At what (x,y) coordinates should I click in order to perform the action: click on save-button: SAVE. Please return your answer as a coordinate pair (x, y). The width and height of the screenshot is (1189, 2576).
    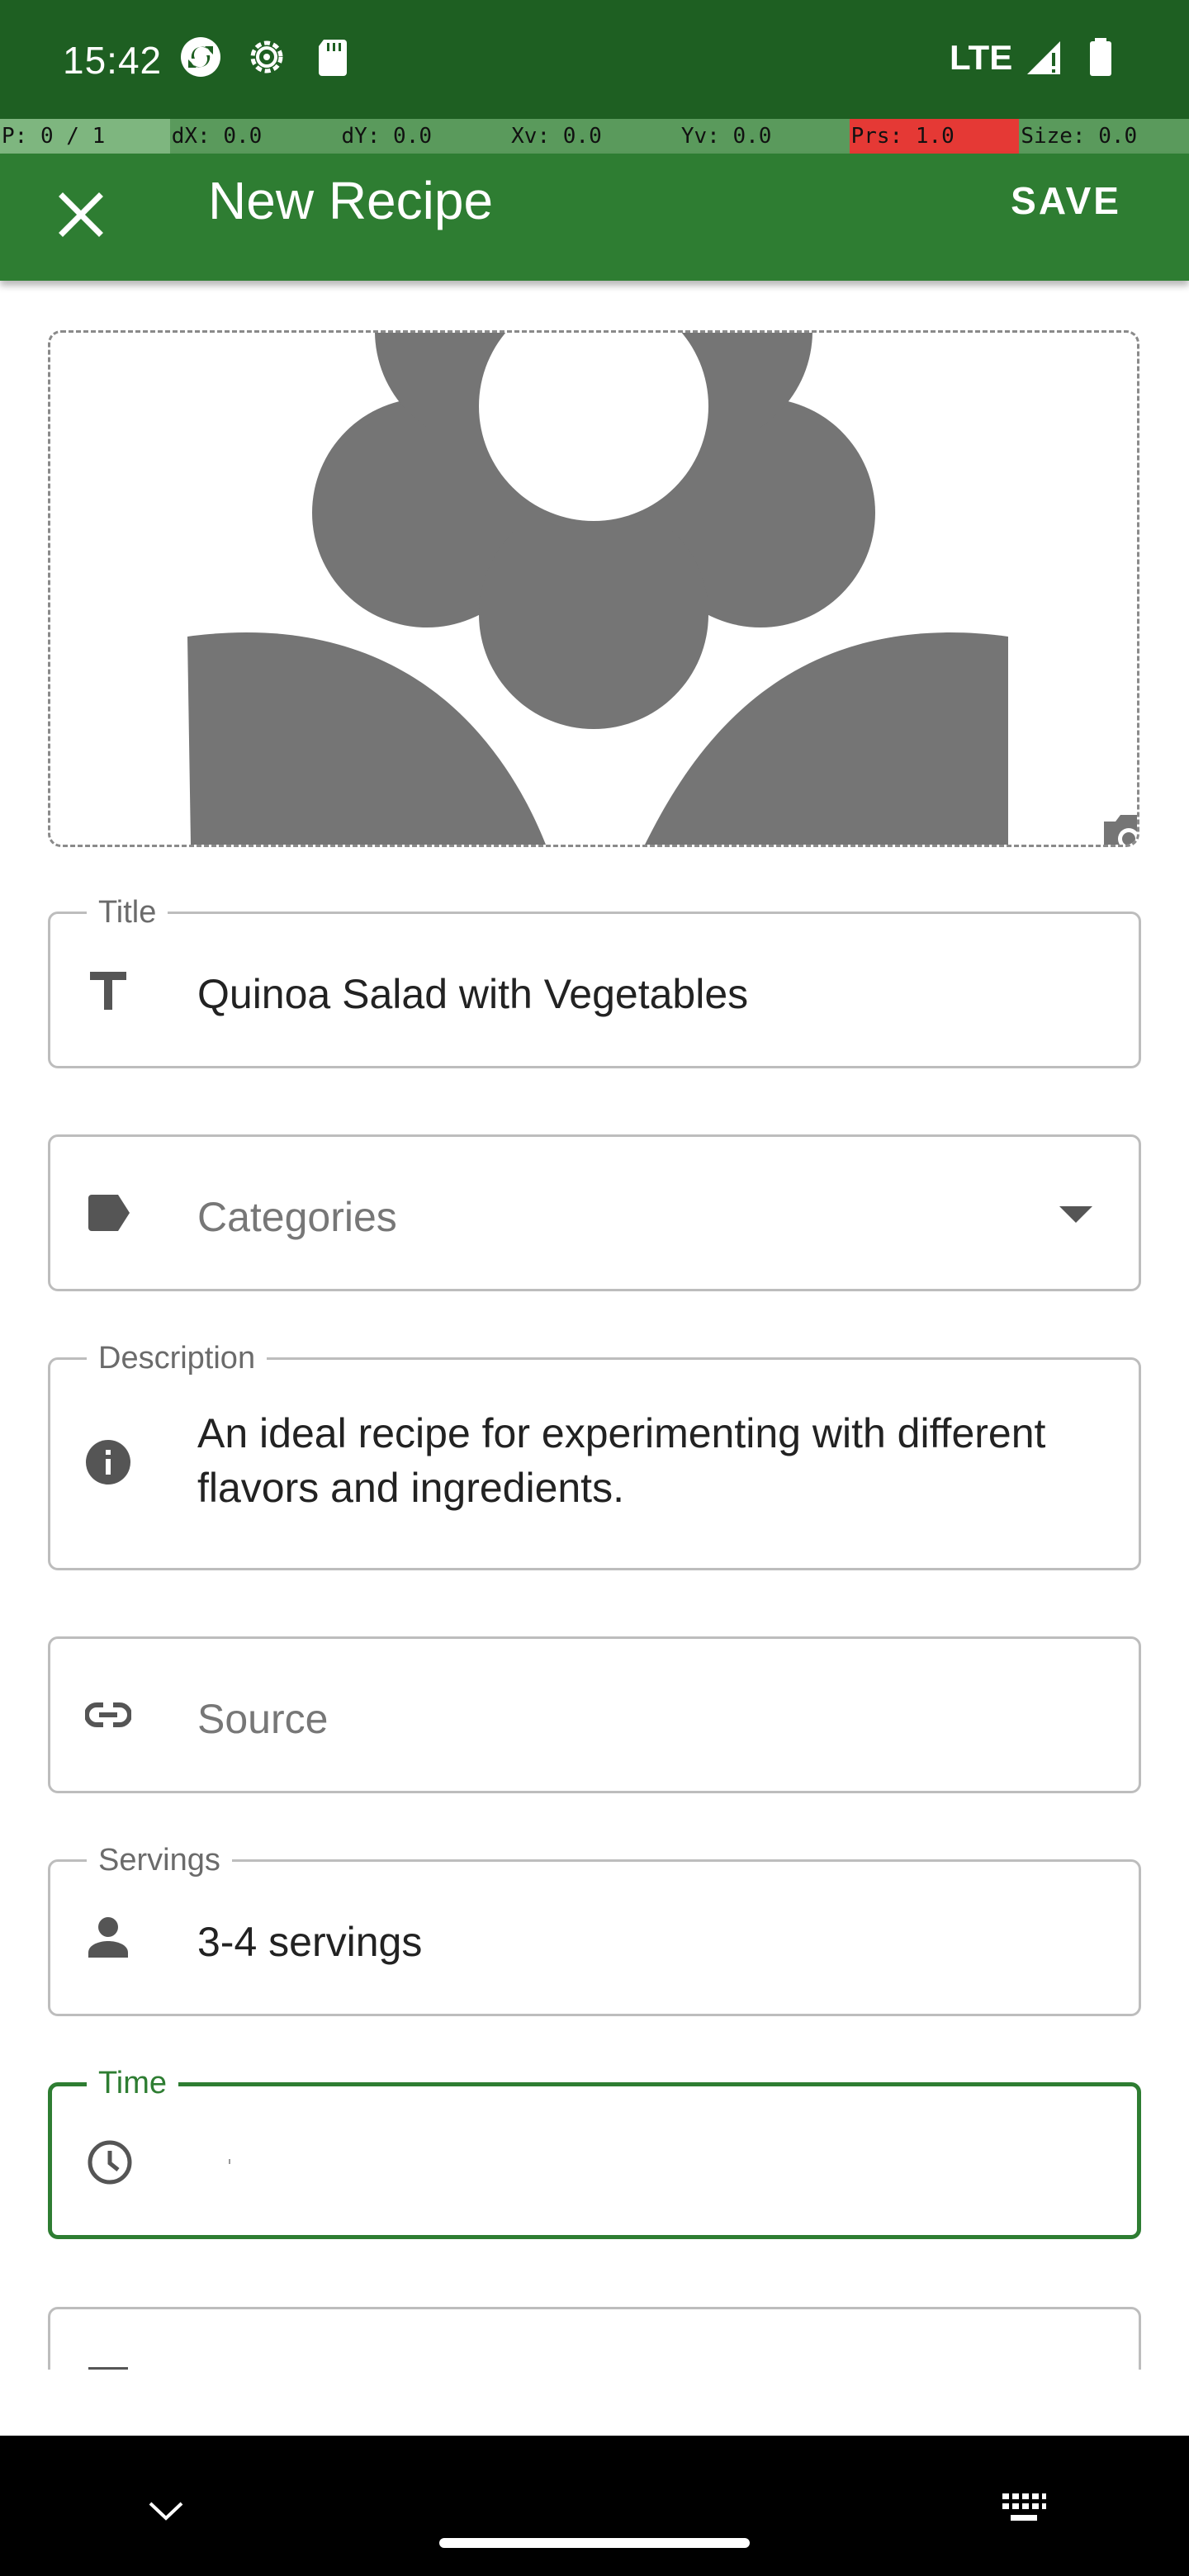
    Looking at the image, I should click on (1066, 200).